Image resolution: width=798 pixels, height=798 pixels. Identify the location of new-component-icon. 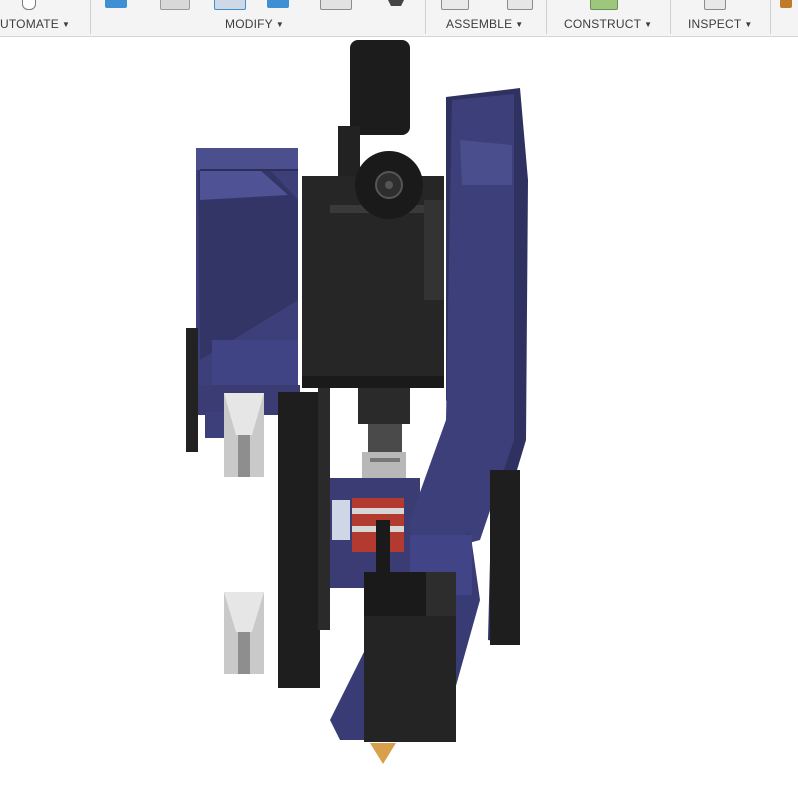
(455, 5).